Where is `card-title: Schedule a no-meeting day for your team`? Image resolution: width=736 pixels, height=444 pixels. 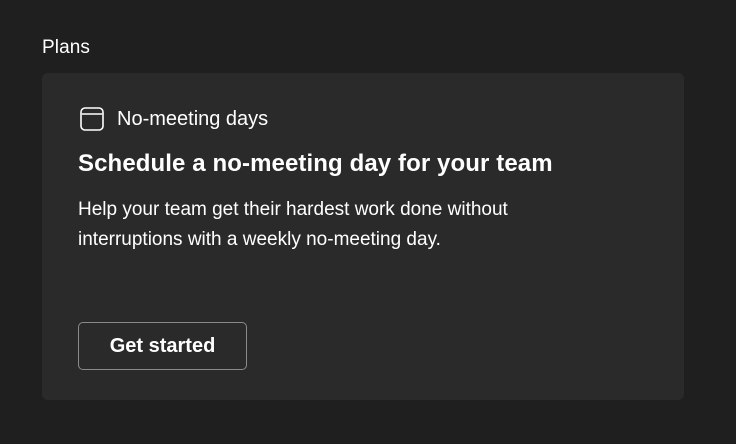 card-title: Schedule a no-meeting day for your team is located at coordinates (315, 163).